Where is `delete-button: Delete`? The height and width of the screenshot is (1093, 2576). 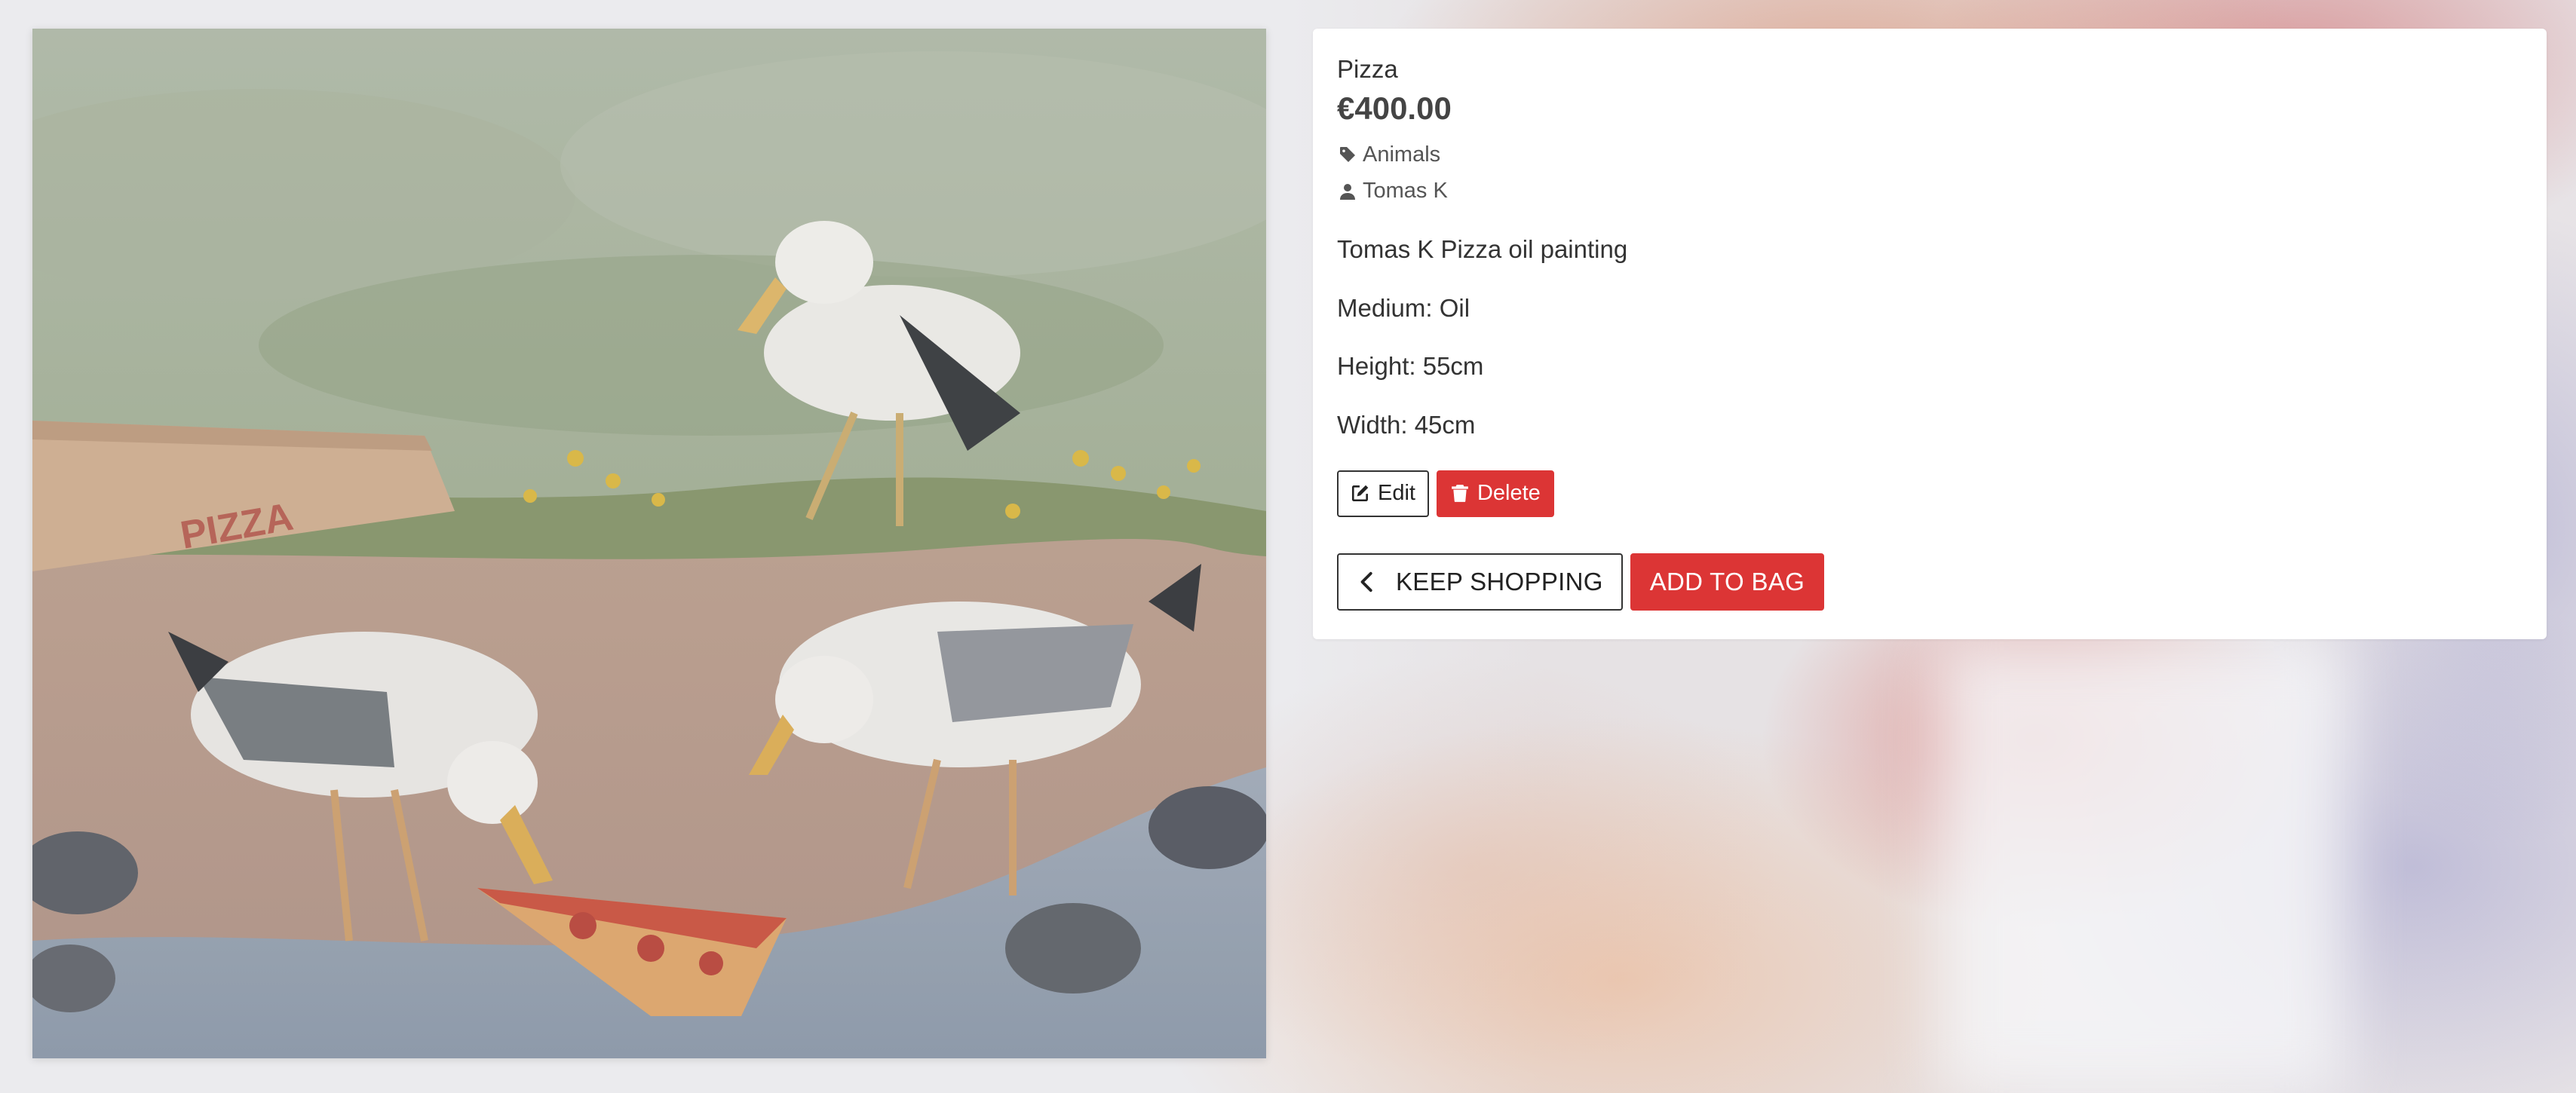 delete-button: Delete is located at coordinates (1495, 493).